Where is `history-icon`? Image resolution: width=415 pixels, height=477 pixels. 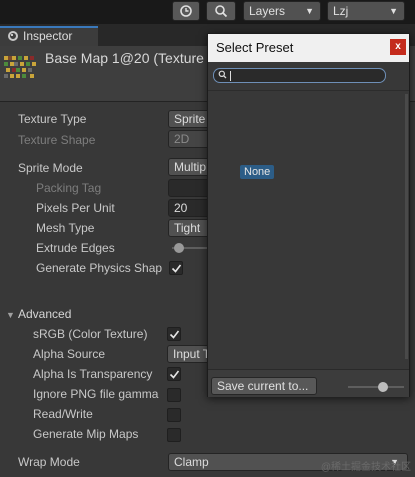 history-icon is located at coordinates (186, 11).